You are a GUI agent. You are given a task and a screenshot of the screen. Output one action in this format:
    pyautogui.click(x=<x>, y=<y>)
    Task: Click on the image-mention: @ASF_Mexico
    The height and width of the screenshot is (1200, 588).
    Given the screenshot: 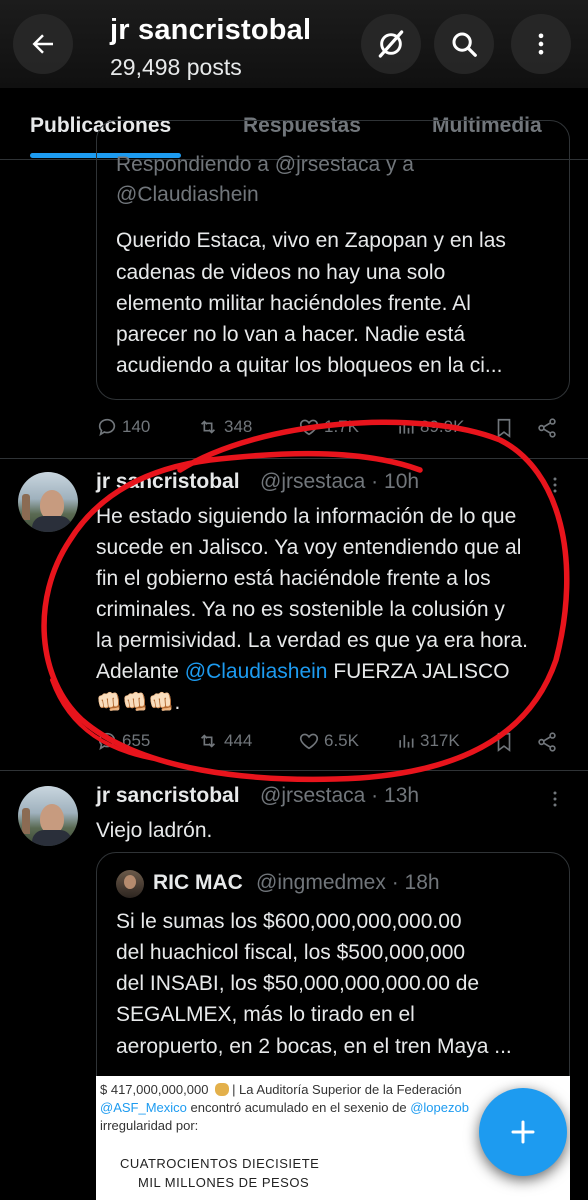 What is the action you would take?
    pyautogui.click(x=143, y=1107)
    